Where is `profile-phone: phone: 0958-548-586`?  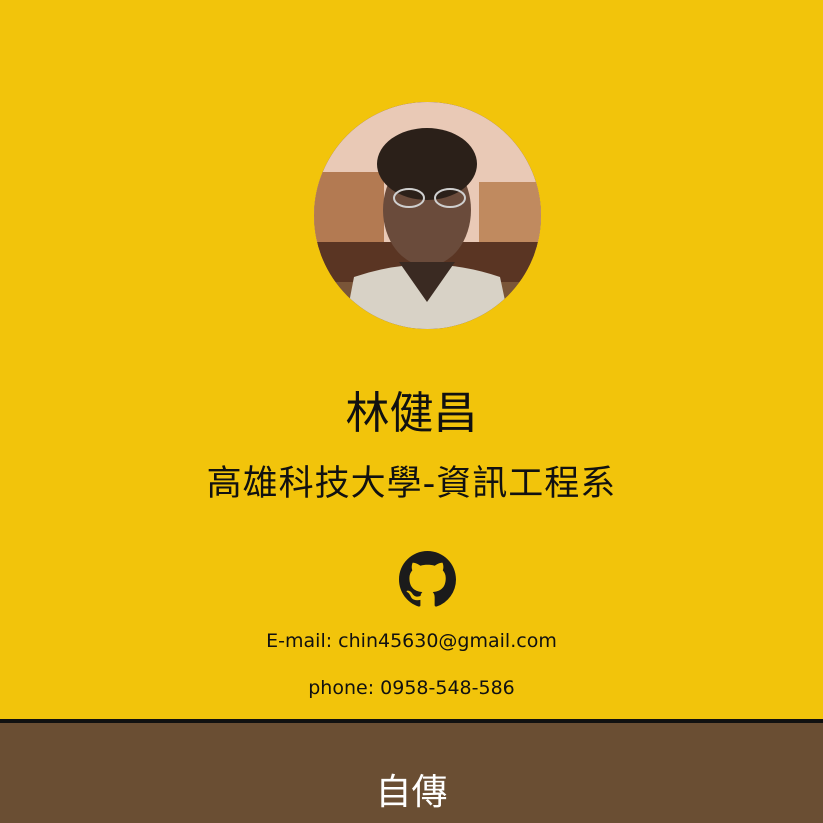
profile-phone: phone: 0958-548-586 is located at coordinates (411, 688).